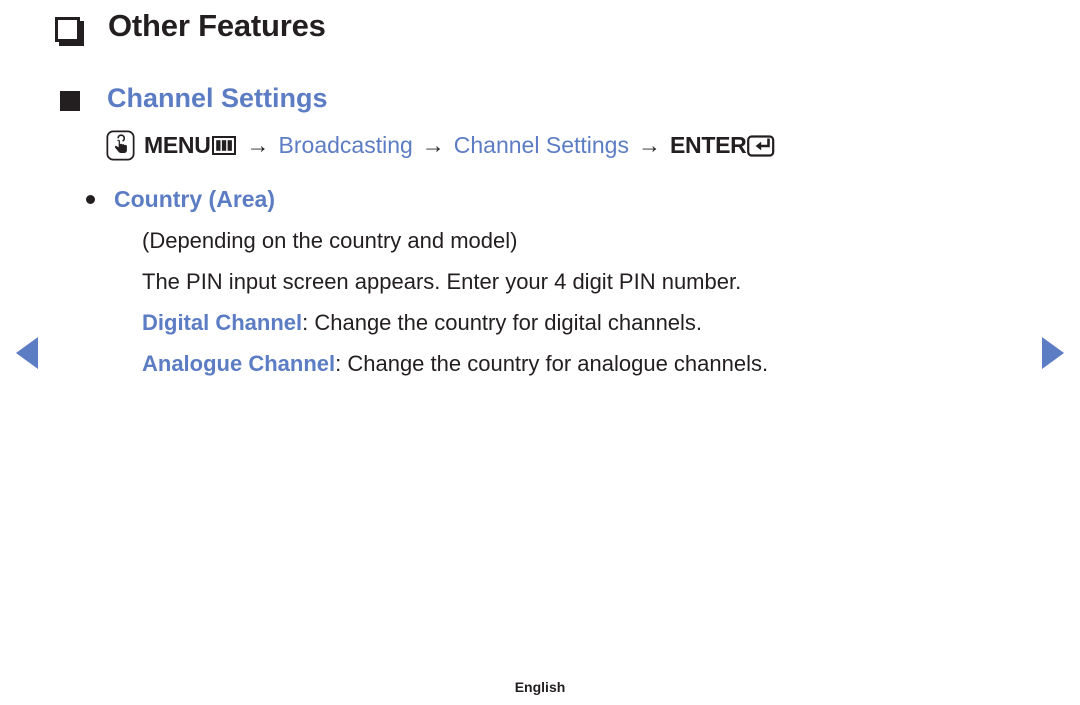  What do you see at coordinates (195, 199) in the screenshot?
I see `country-area-label: Country (Area)` at bounding box center [195, 199].